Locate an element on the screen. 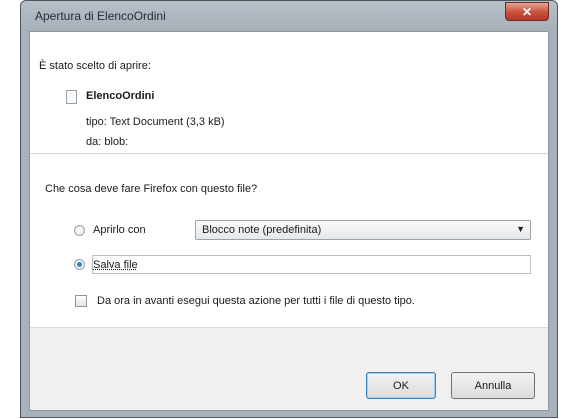 This screenshot has height=419, width=579. ok-button: OK is located at coordinates (401, 385).